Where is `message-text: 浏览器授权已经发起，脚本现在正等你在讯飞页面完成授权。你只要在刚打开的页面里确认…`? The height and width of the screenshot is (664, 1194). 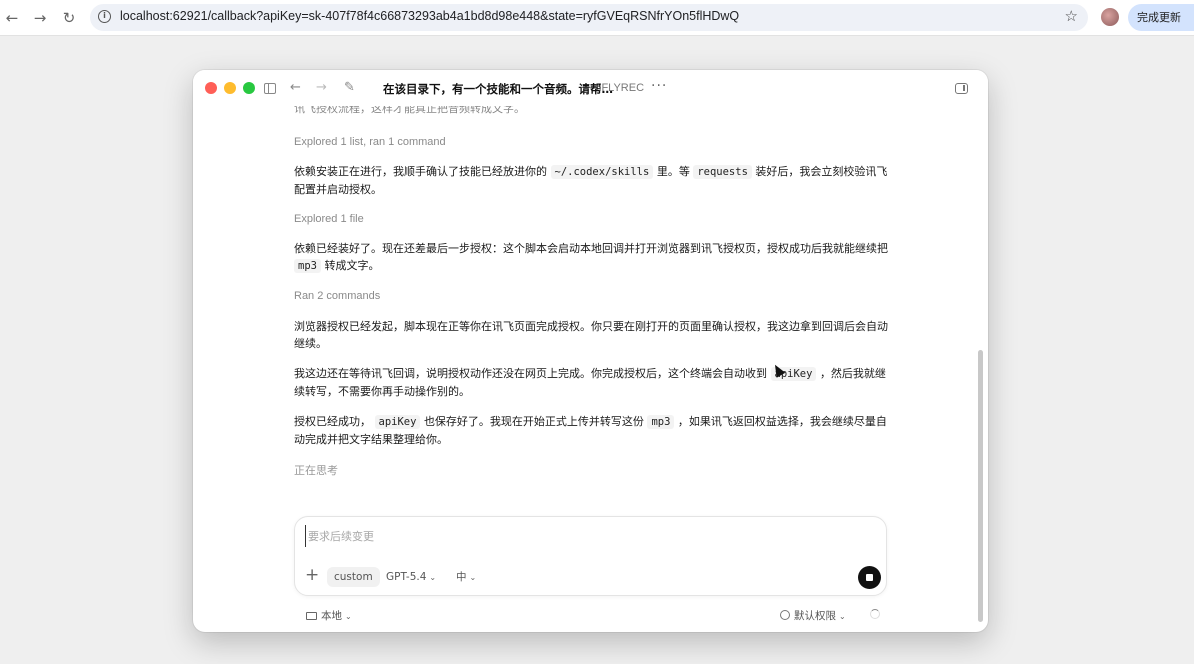
message-text: 浏览器授权已经发起，脚本现在正等你在讯飞页面完成授权。你只要在刚打开的页面里确认… is located at coordinates (591, 335).